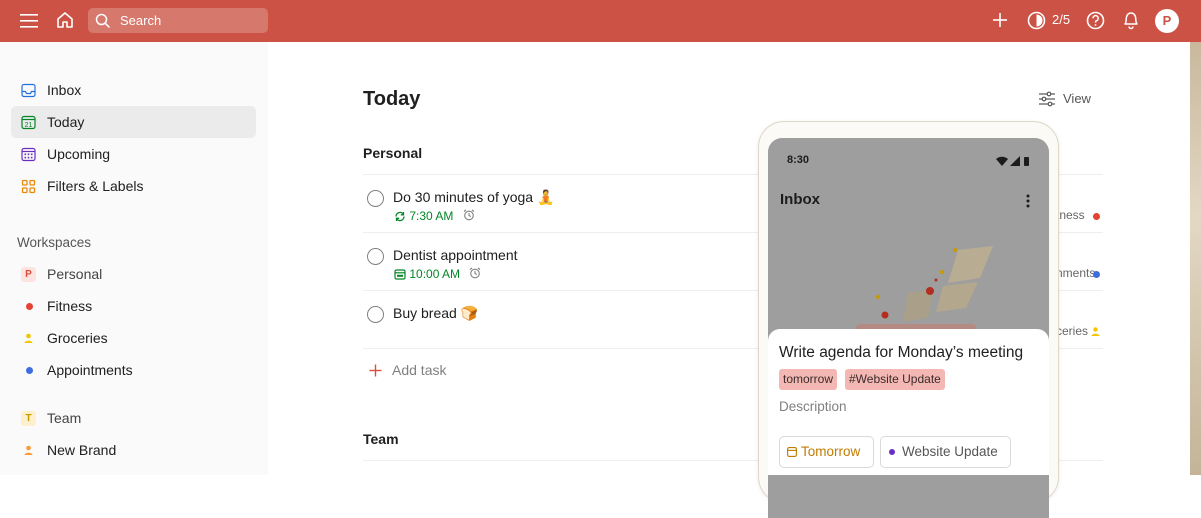  What do you see at coordinates (64, 418) in the screenshot?
I see `sidebar-item-label: Team` at bounding box center [64, 418].